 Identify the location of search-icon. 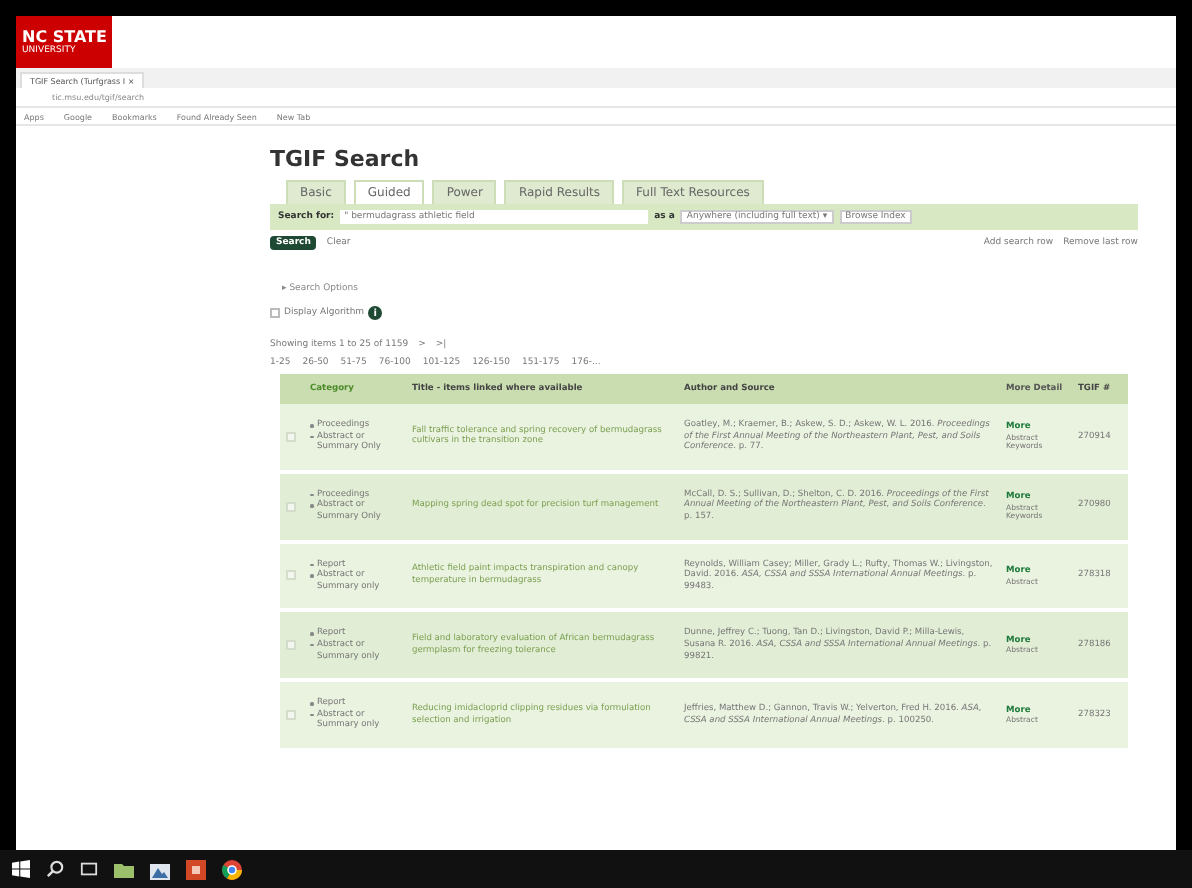
(55, 869).